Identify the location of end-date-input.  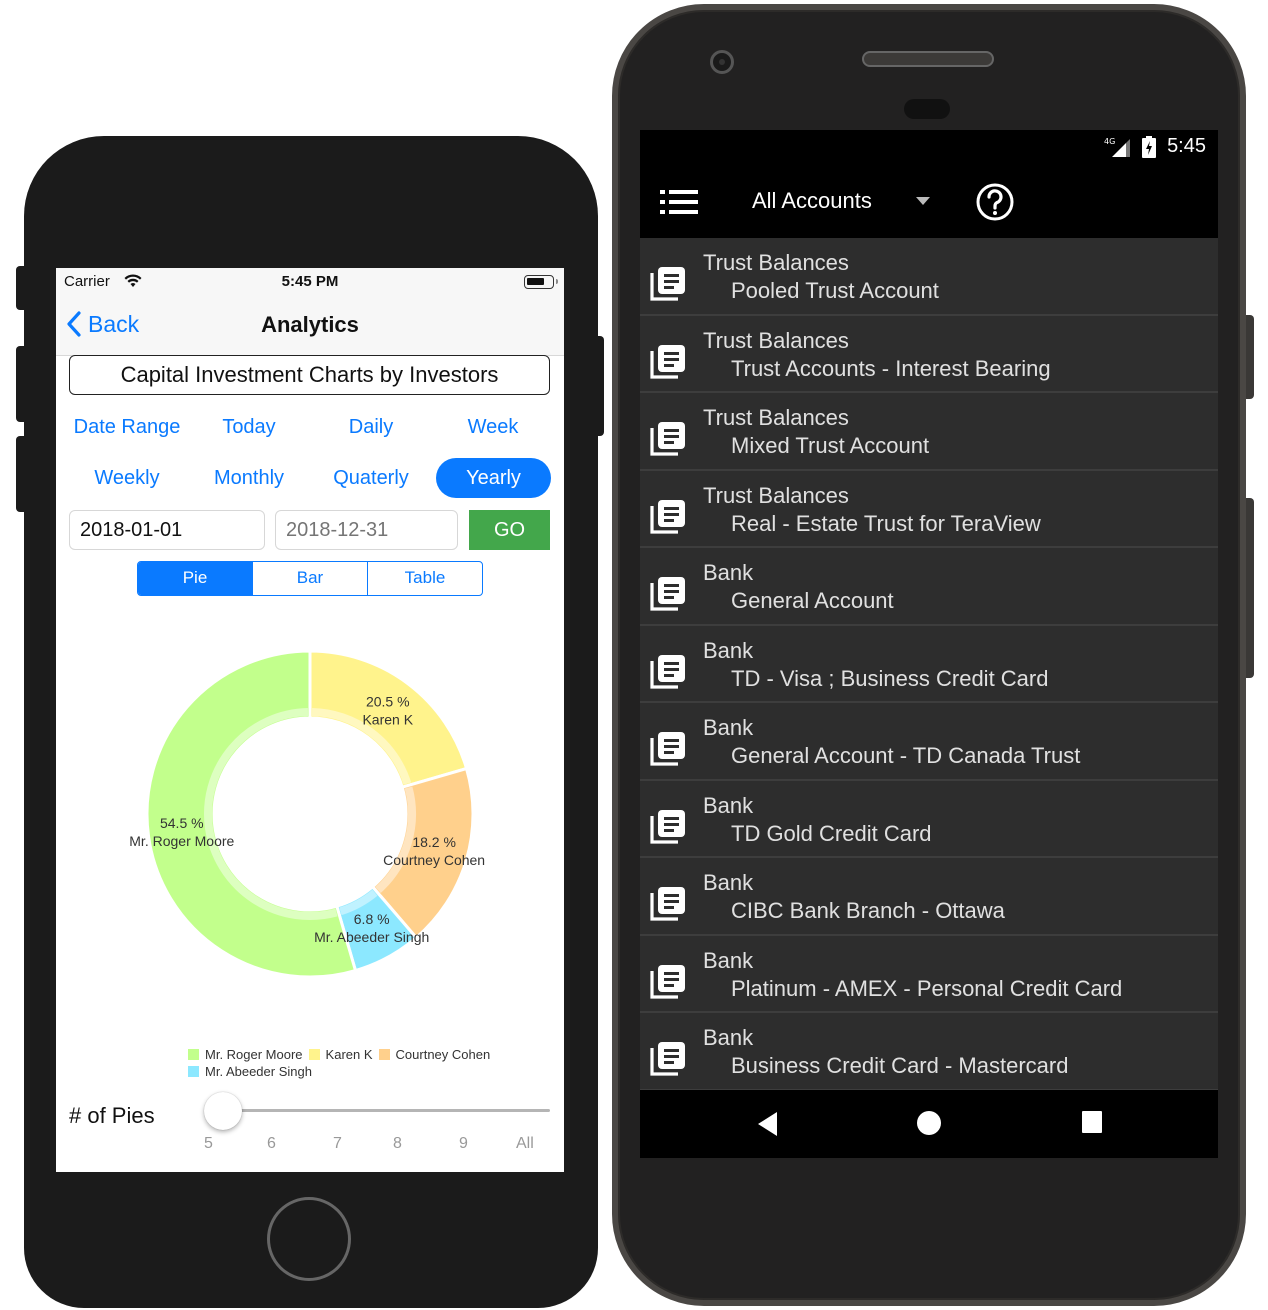
(366, 530).